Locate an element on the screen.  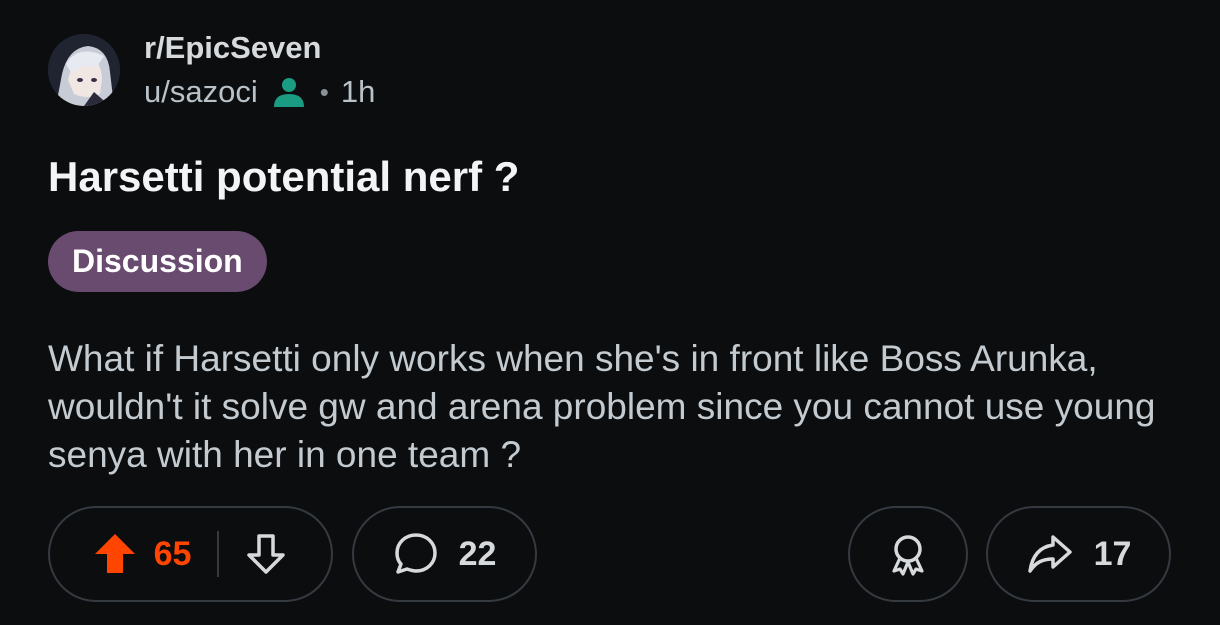
post-title: Harsetti potential nerf ? is located at coordinates (283, 177).